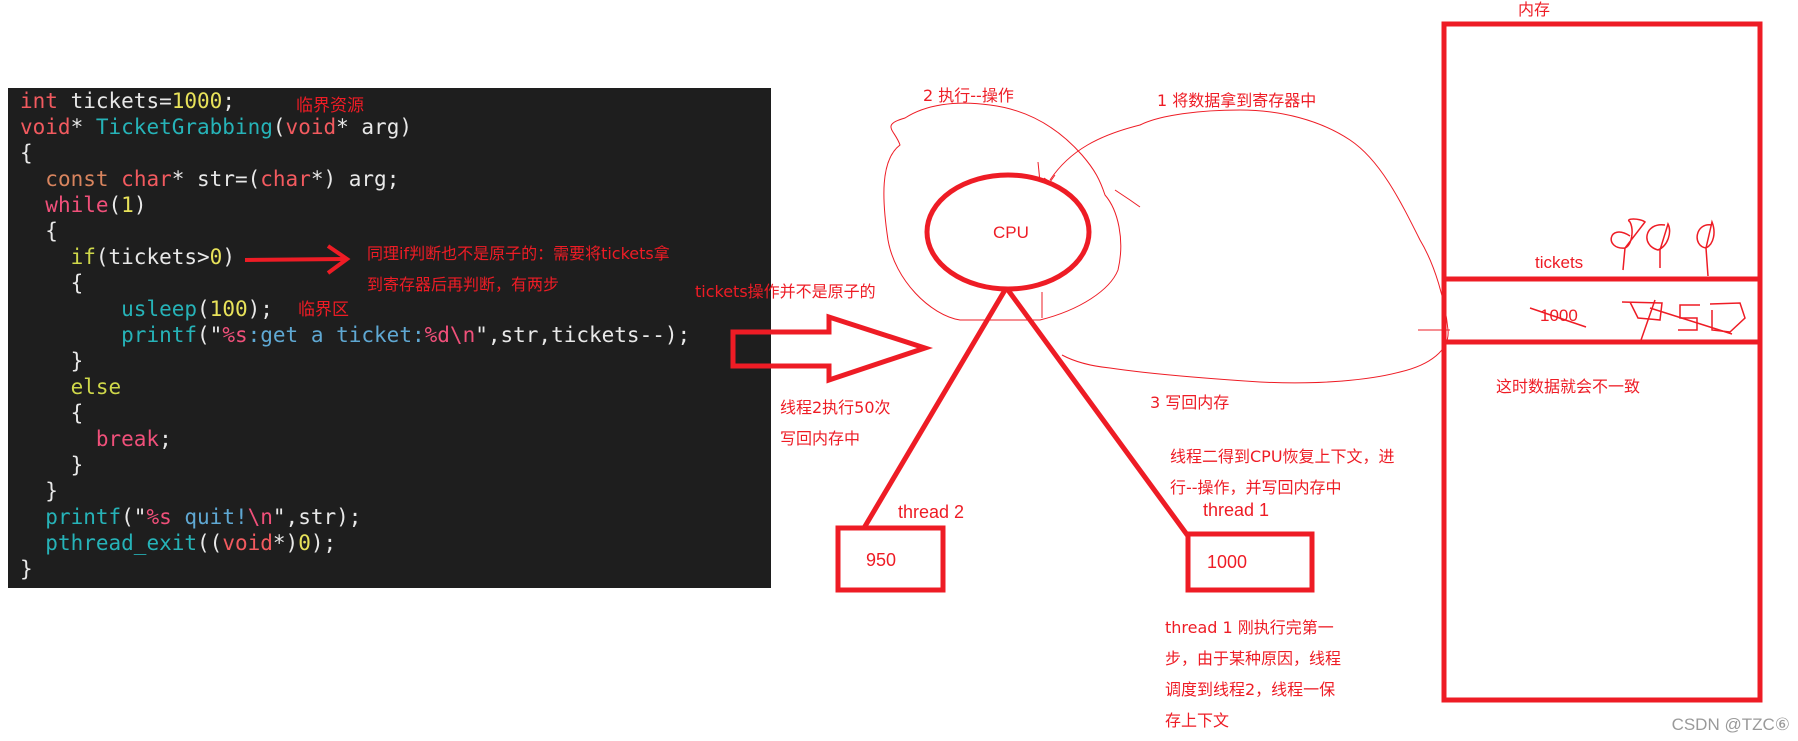  Describe the element at coordinates (1282, 472) in the screenshot. I see `thread2-resume-note: 线程二得到CPU恢复上下文，进 行--操作，并写回内存中` at that location.